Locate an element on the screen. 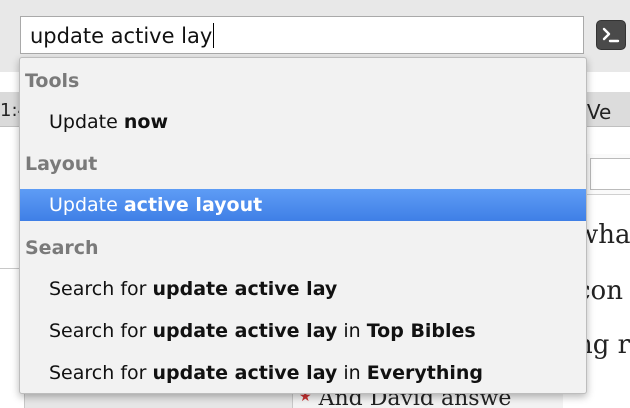 This screenshot has width=630, height=408. menu-item-search-for: Search for update active lay is located at coordinates (303, 289).